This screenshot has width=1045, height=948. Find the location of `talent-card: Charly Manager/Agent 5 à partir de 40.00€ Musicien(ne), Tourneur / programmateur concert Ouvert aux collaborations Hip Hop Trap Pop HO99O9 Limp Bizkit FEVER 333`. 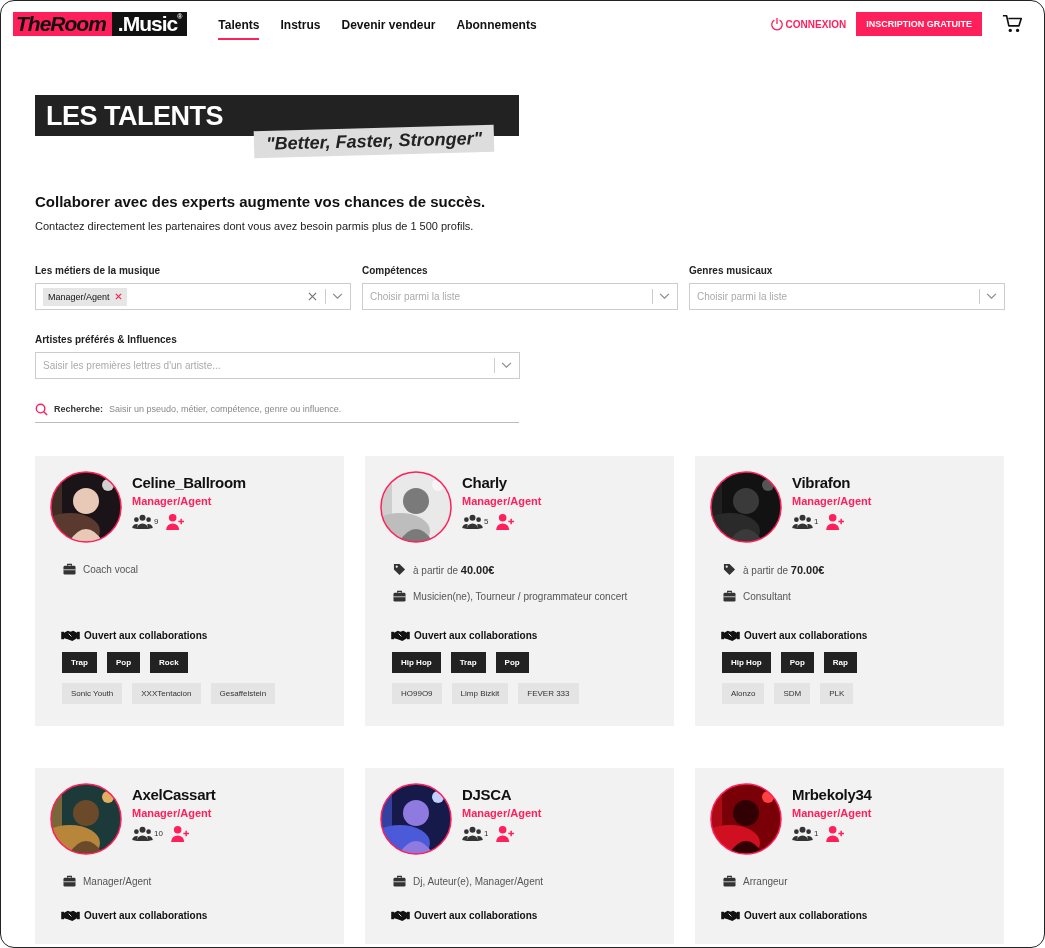

talent-card: Charly Manager/Agent 5 à partir de 40.00€ Musicien(ne), Tourneur / programmateur concert Ouvert aux collaborations Hip Hop Trap Pop HO99O9 Limp Bizkit FEVER 333 is located at coordinates (519, 591).